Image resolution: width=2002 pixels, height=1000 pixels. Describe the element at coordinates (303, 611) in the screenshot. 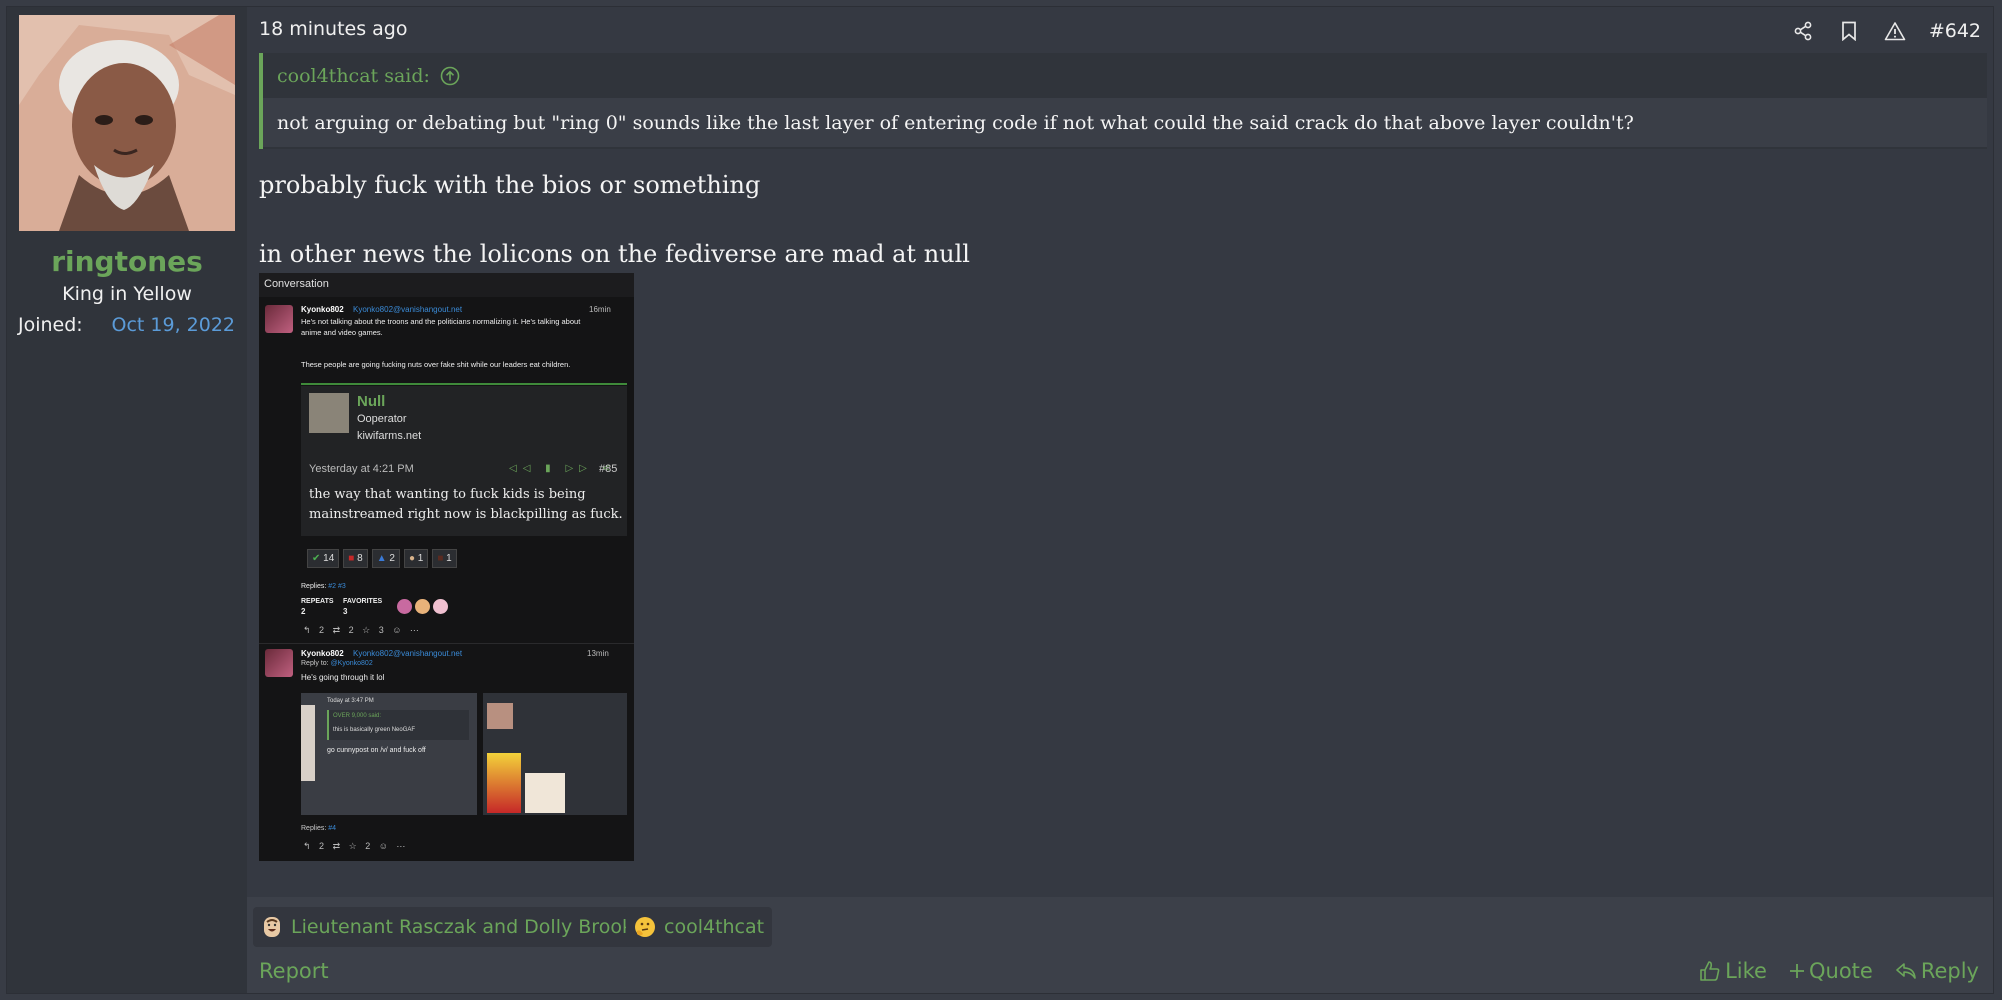

I see `embed-repeats-count: 2` at that location.